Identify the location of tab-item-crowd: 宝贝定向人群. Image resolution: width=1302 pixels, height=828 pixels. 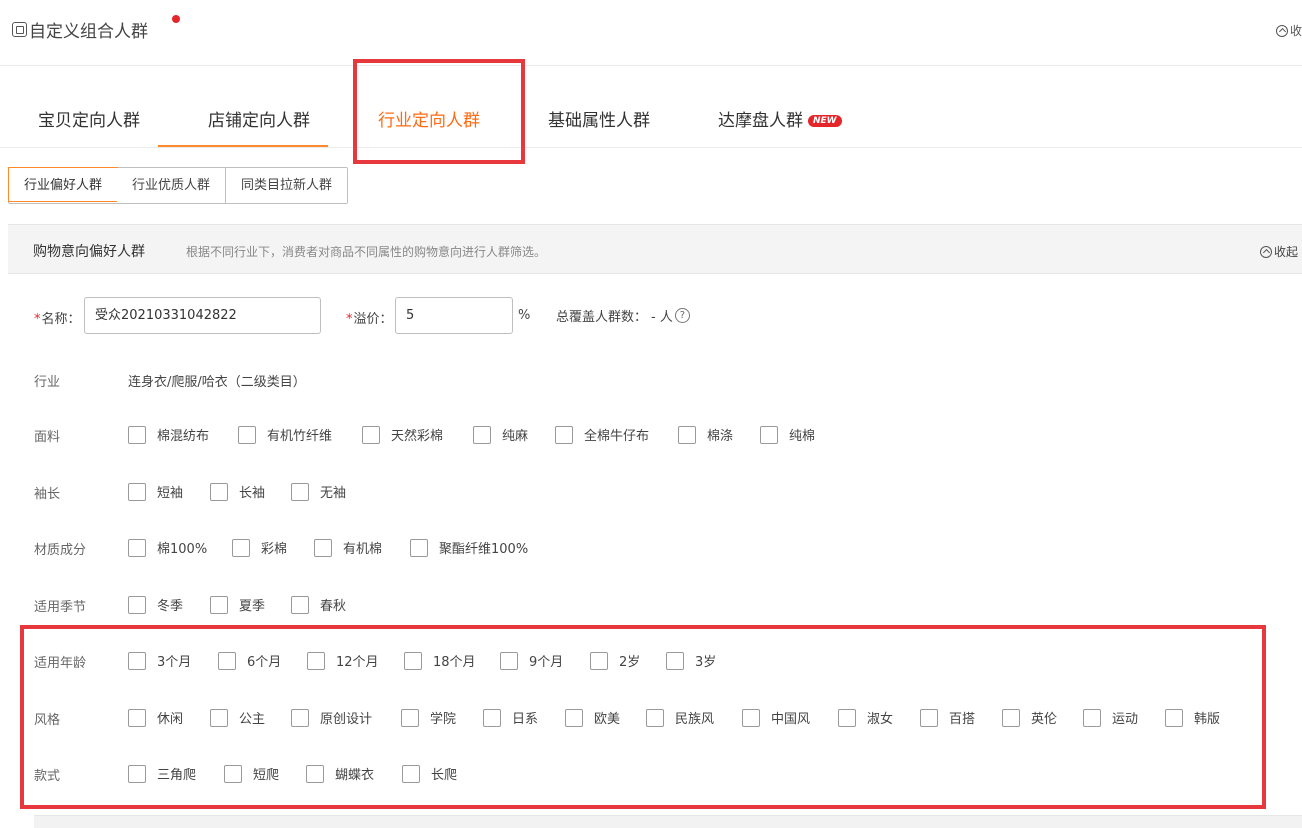
(89, 118).